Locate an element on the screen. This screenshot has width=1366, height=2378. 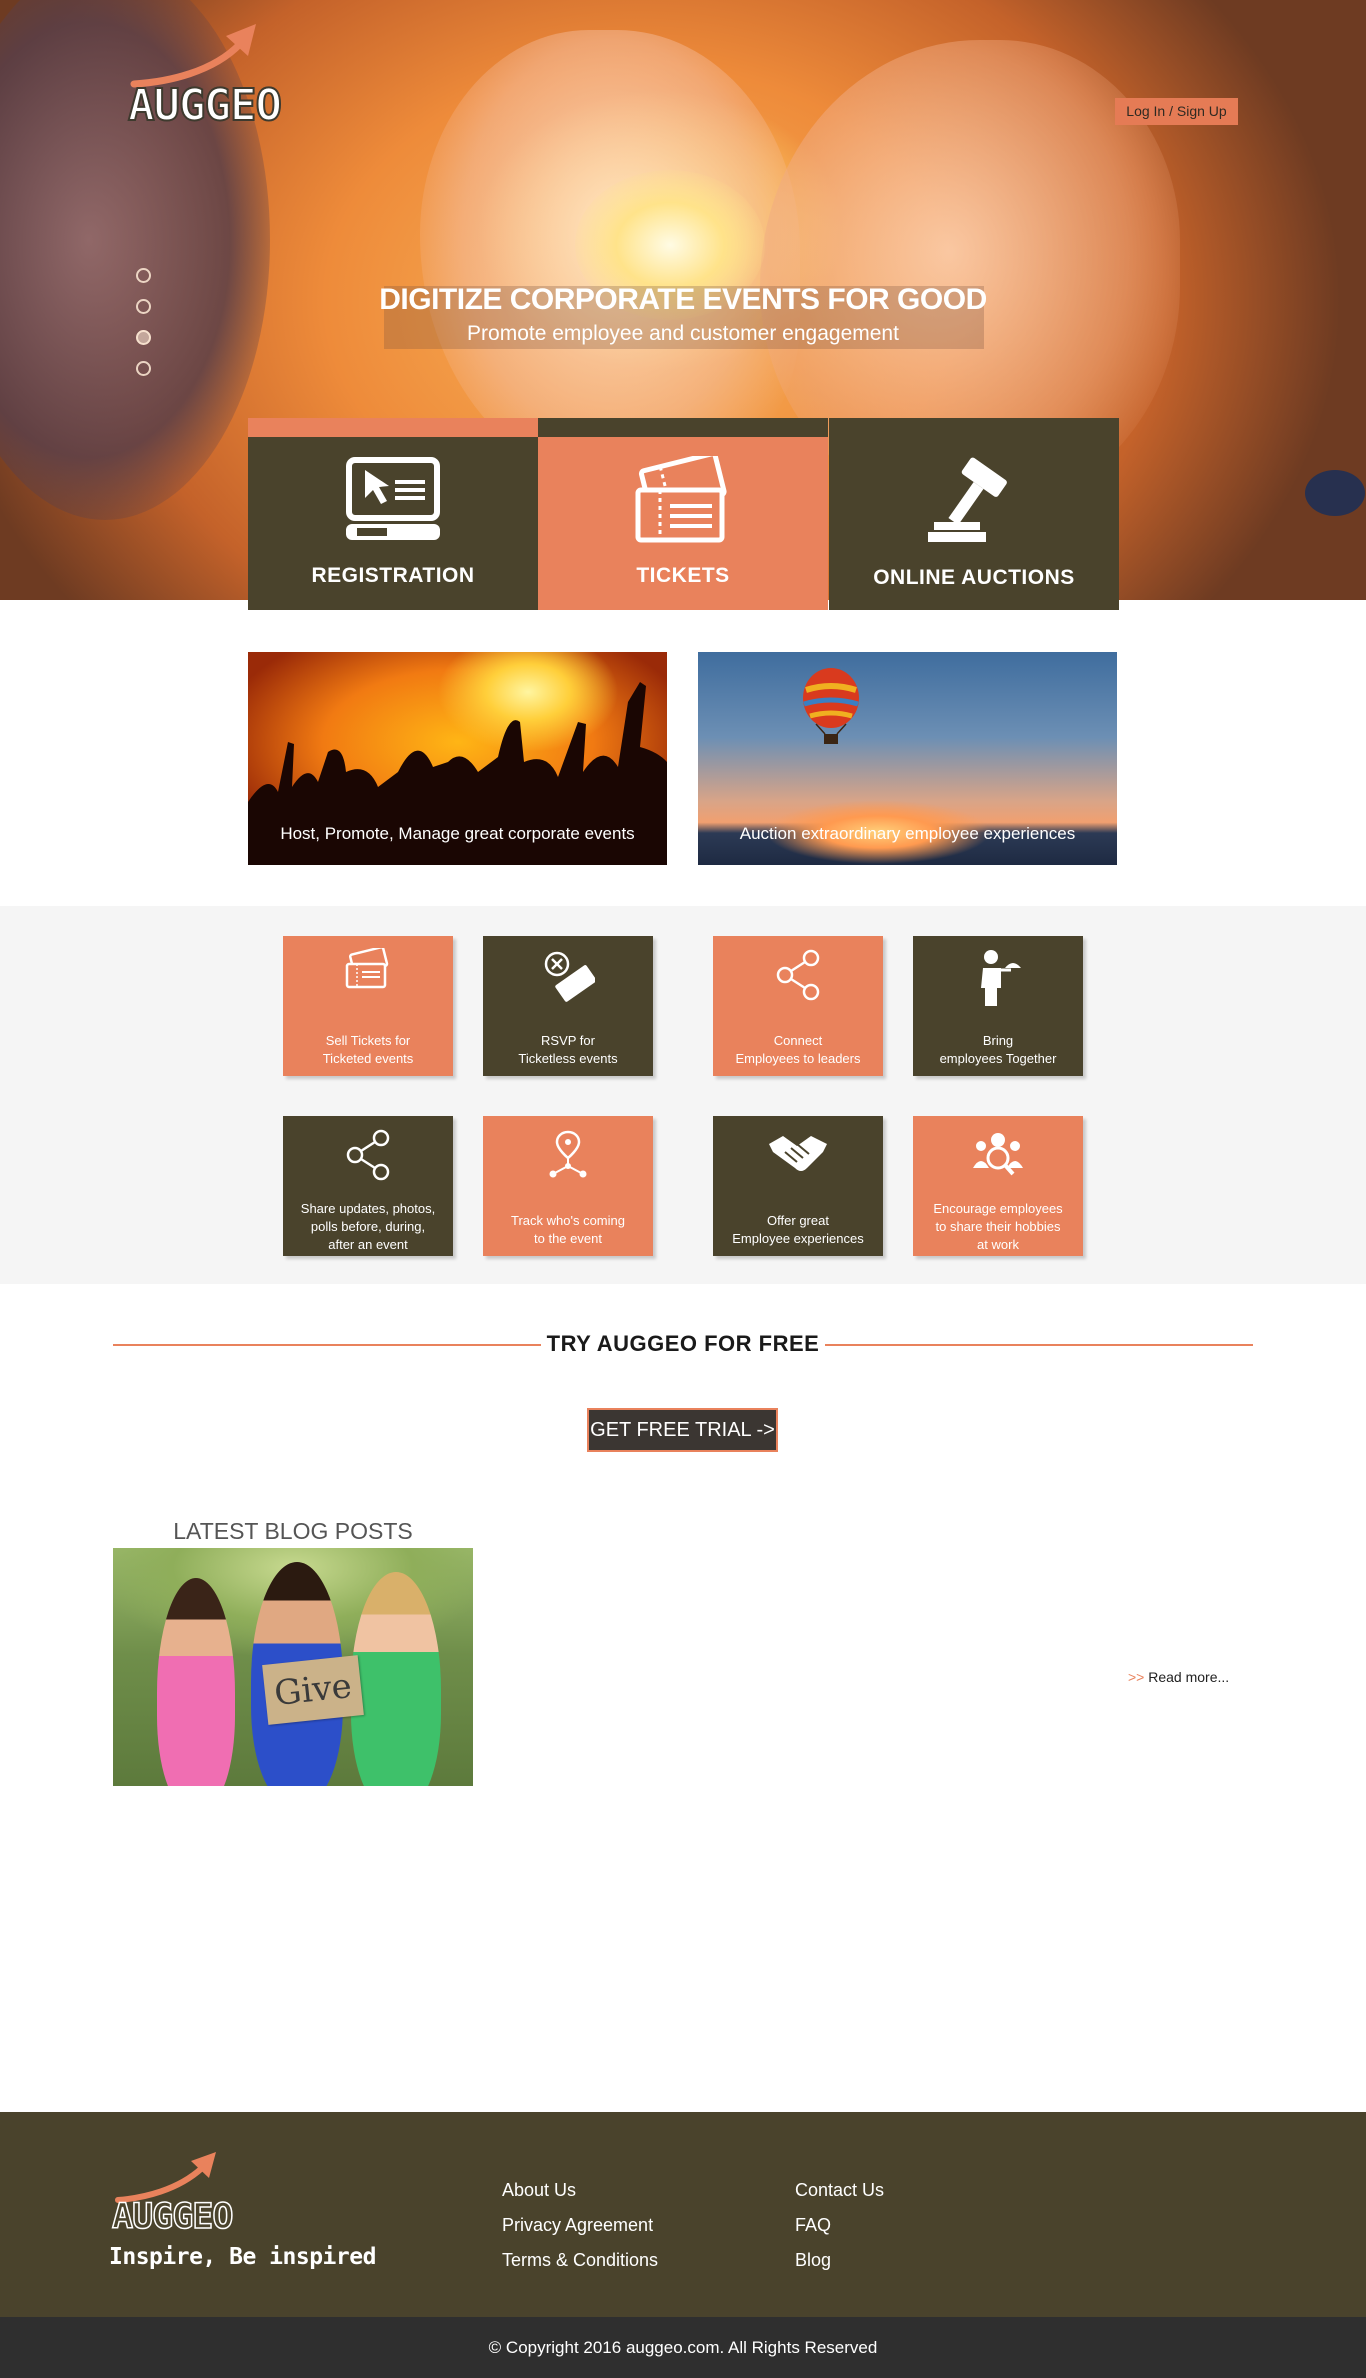
service-label: Connect Employees to leaders is located at coordinates (798, 1050).